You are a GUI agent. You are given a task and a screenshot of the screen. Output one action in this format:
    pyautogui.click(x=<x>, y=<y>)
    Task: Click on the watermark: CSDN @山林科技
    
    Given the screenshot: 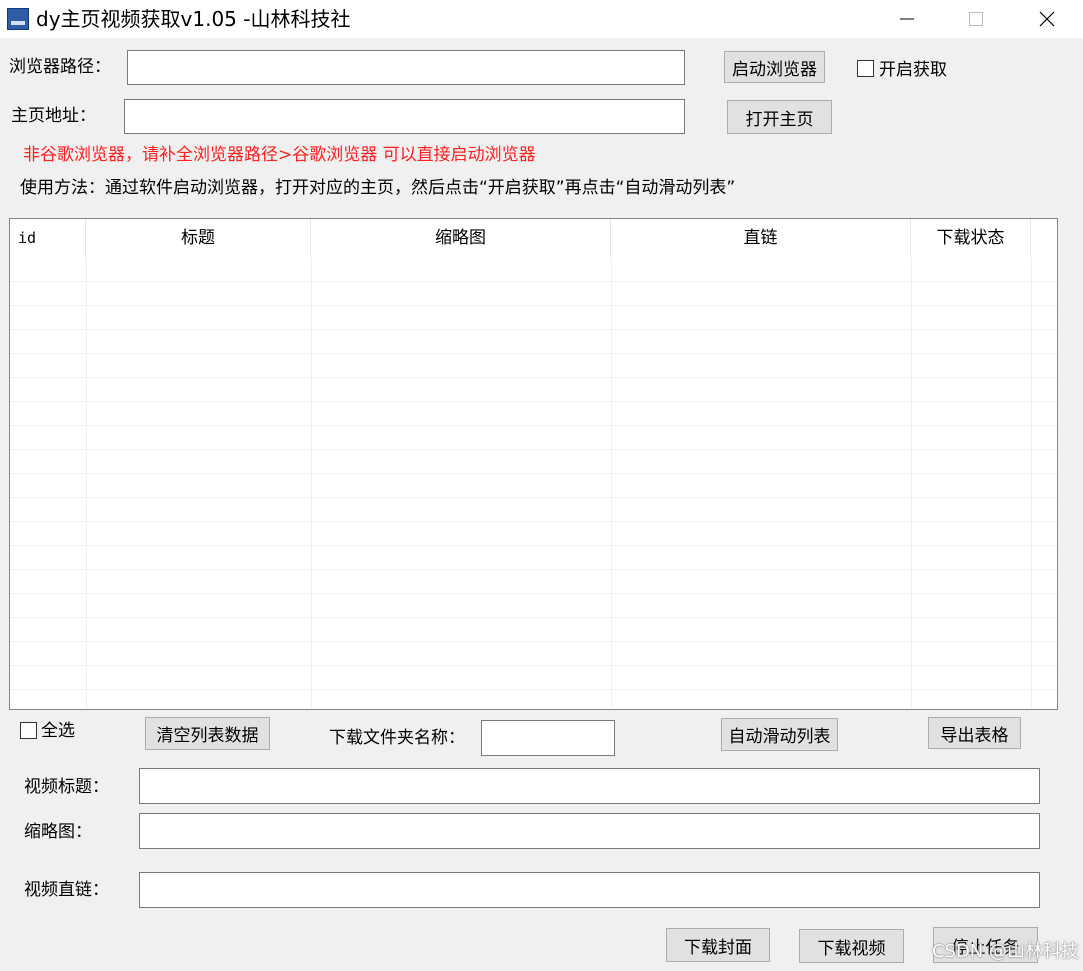 What is the action you would take?
    pyautogui.click(x=1005, y=951)
    